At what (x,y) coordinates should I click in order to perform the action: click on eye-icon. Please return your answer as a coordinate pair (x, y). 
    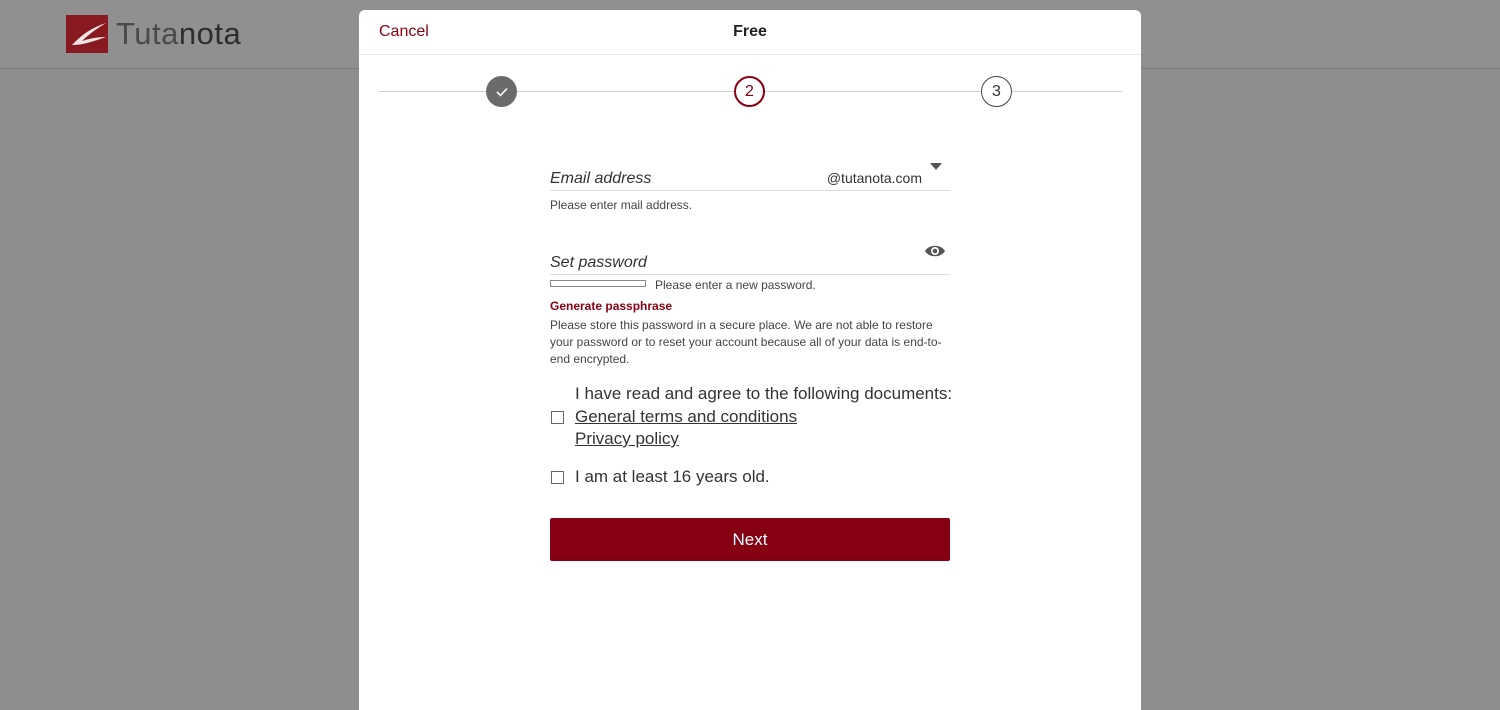
    Looking at the image, I should click on (935, 251).